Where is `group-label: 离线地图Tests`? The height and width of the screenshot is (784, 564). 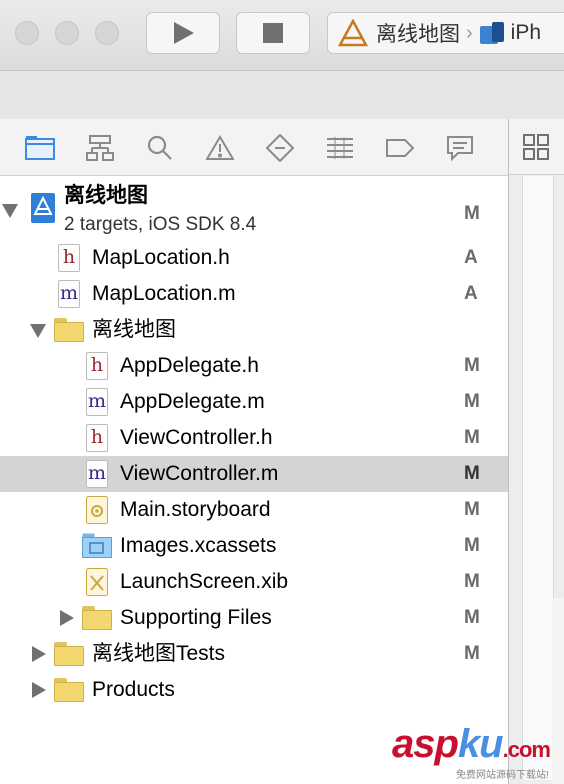
group-label: 离线地图Tests is located at coordinates (159, 653).